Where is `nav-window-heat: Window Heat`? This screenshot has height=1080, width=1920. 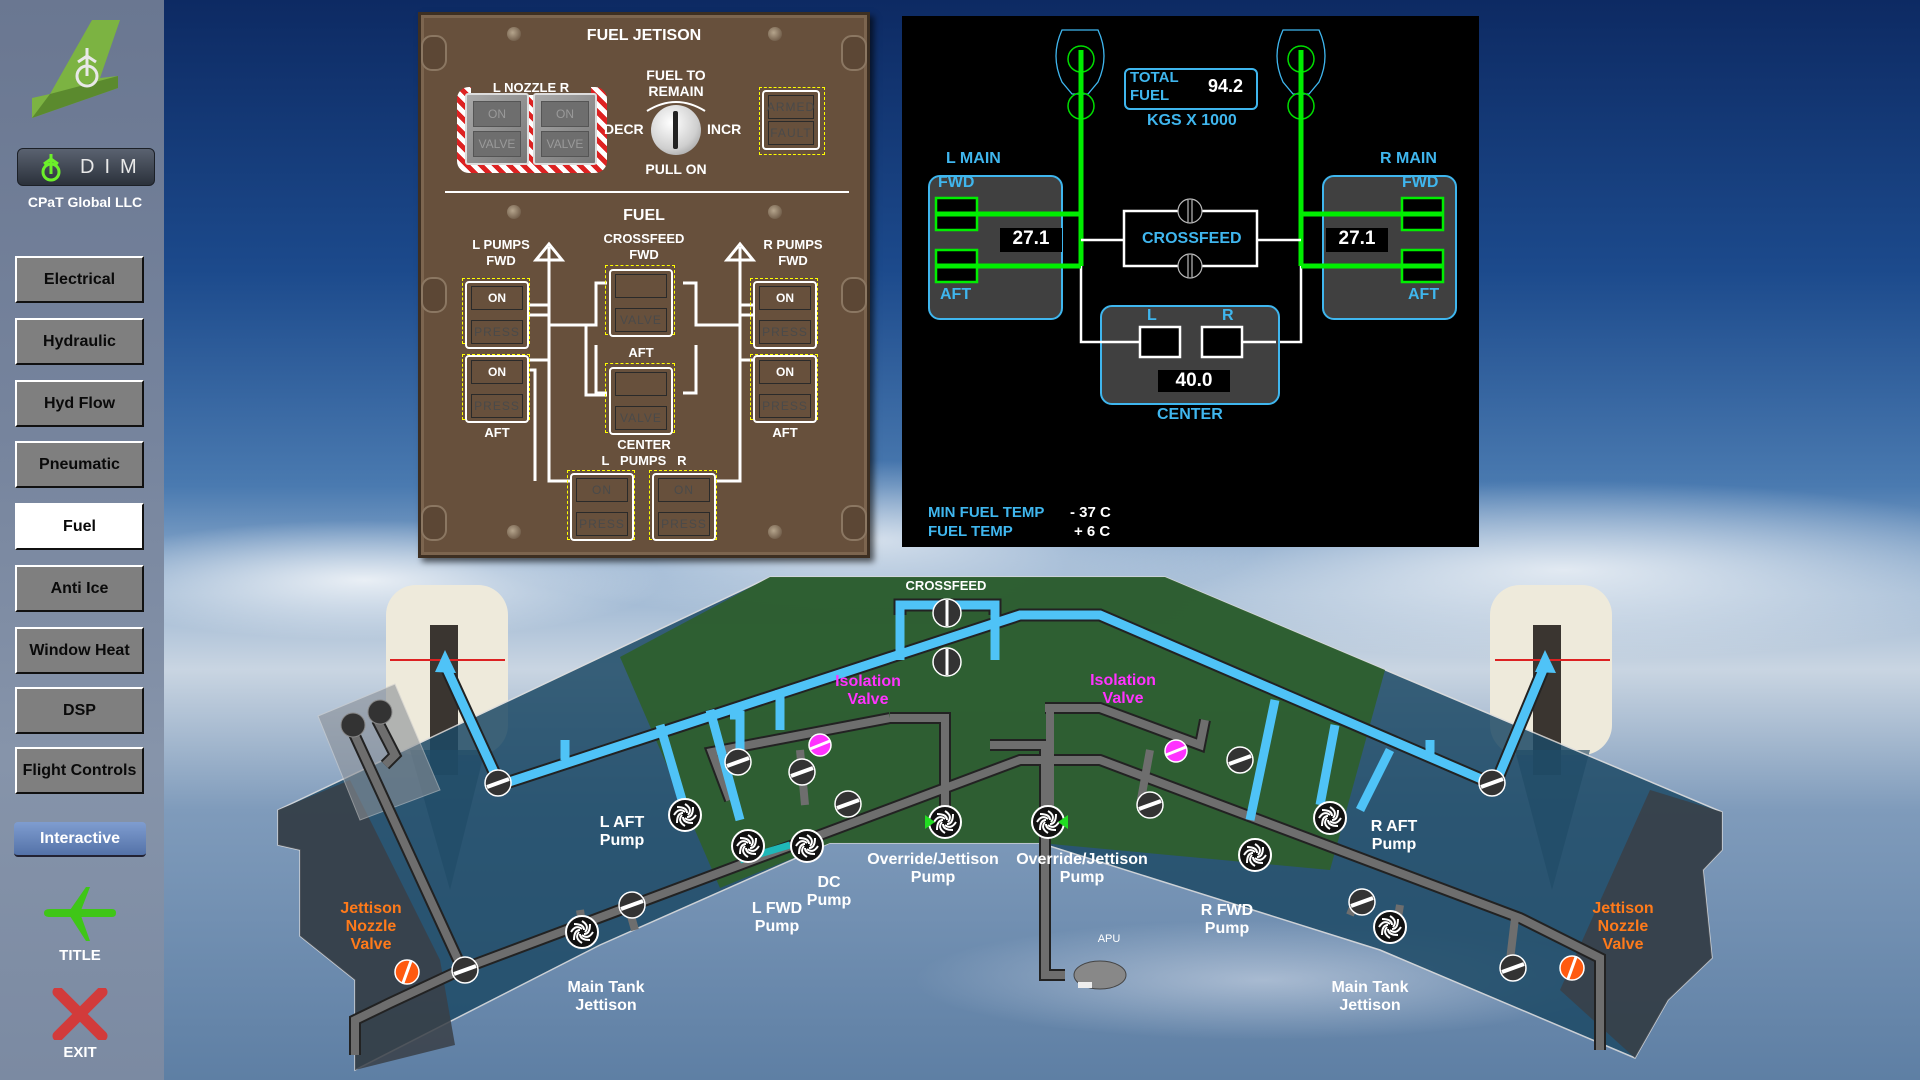 nav-window-heat: Window Heat is located at coordinates (79, 650).